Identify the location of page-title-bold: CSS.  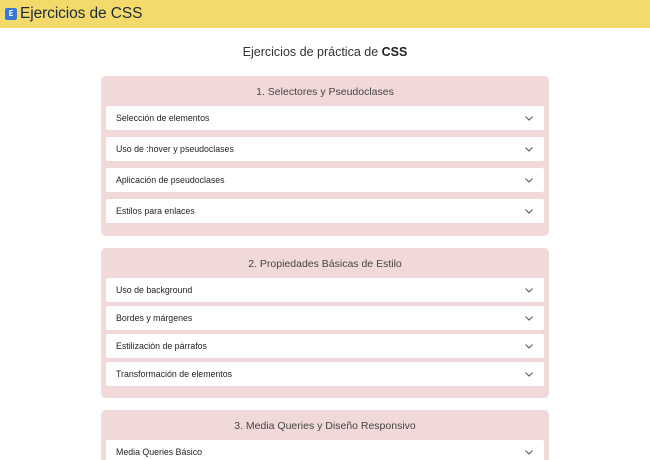
(394, 52).